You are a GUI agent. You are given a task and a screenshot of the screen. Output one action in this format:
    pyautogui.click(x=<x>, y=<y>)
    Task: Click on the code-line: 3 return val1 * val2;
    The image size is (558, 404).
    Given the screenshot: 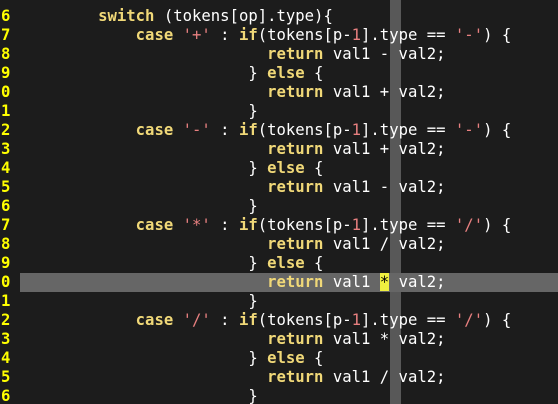 What is the action you would take?
    pyautogui.click(x=279, y=339)
    